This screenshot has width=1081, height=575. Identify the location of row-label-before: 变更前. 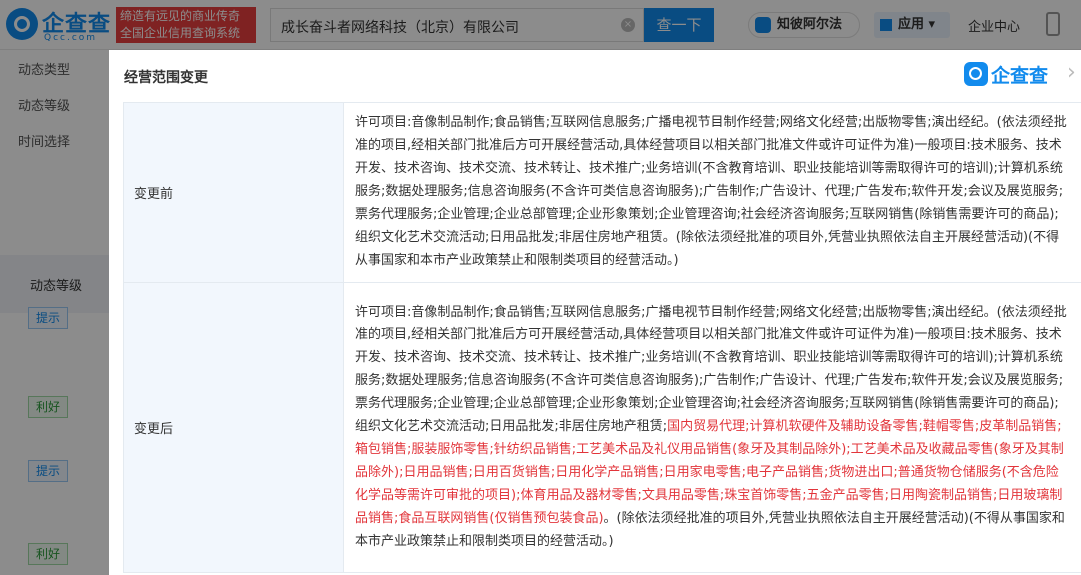
(233, 192).